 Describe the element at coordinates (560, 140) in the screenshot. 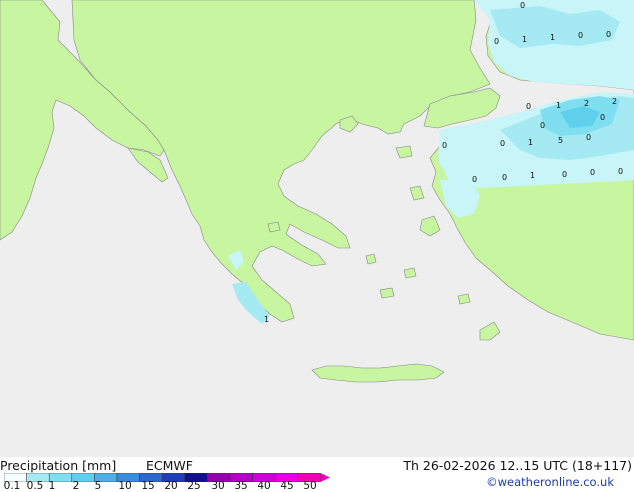

I see `precip-label: 5` at that location.